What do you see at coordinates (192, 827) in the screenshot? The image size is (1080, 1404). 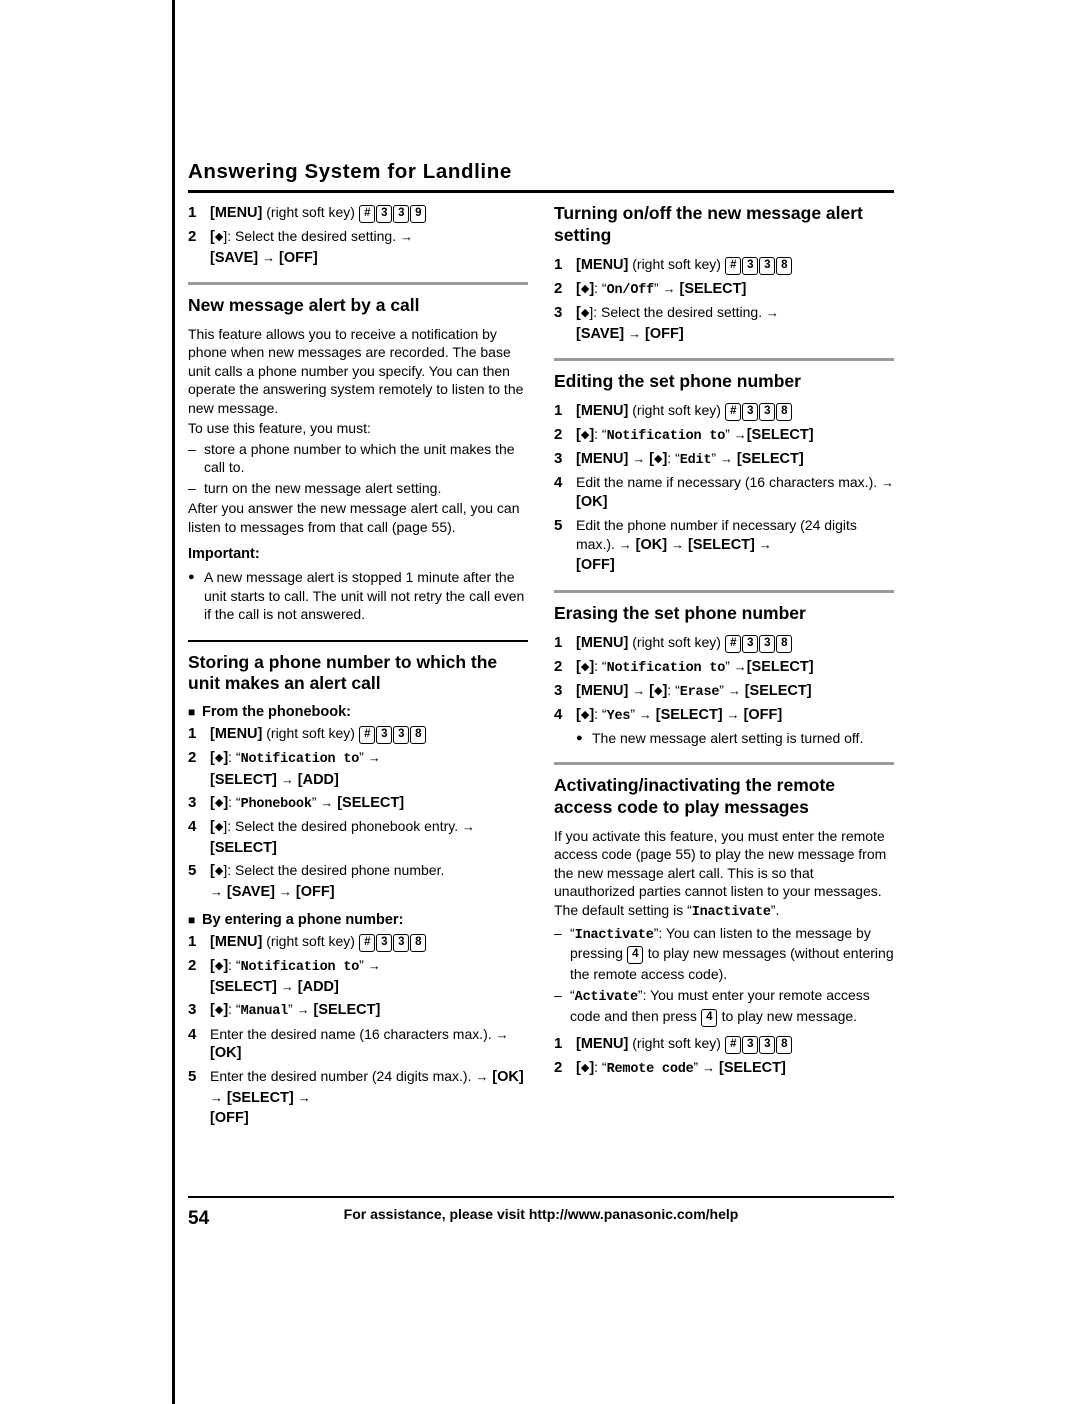 I see `step-number: 4` at bounding box center [192, 827].